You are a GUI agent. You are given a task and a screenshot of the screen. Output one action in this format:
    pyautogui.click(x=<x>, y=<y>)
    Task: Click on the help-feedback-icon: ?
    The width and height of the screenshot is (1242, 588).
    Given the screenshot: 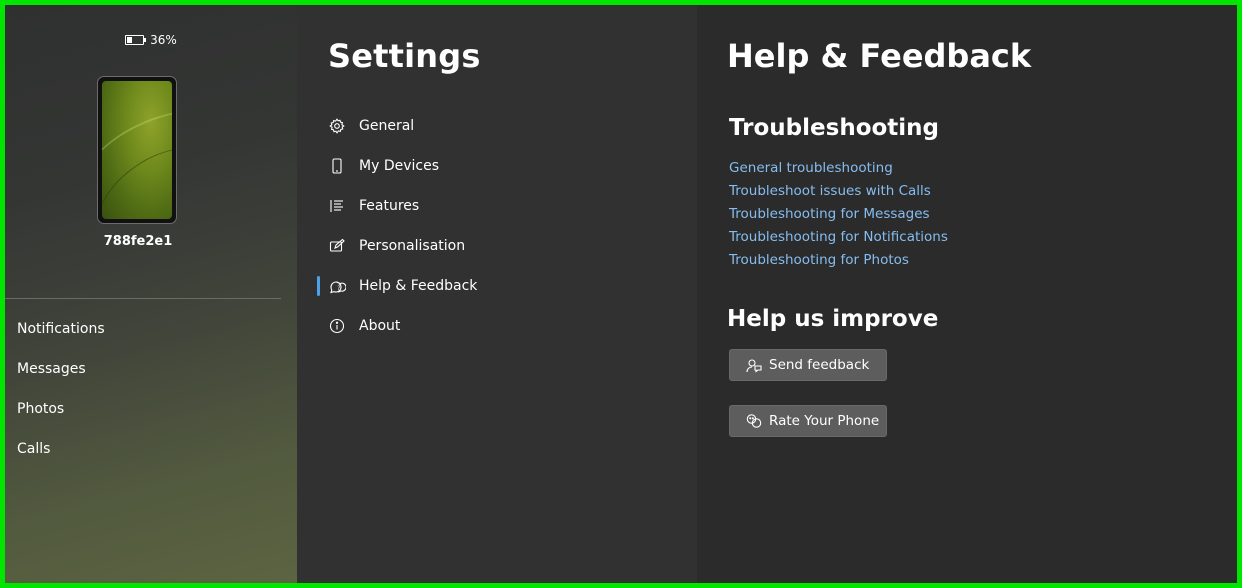 What is the action you would take?
    pyautogui.click(x=337, y=286)
    